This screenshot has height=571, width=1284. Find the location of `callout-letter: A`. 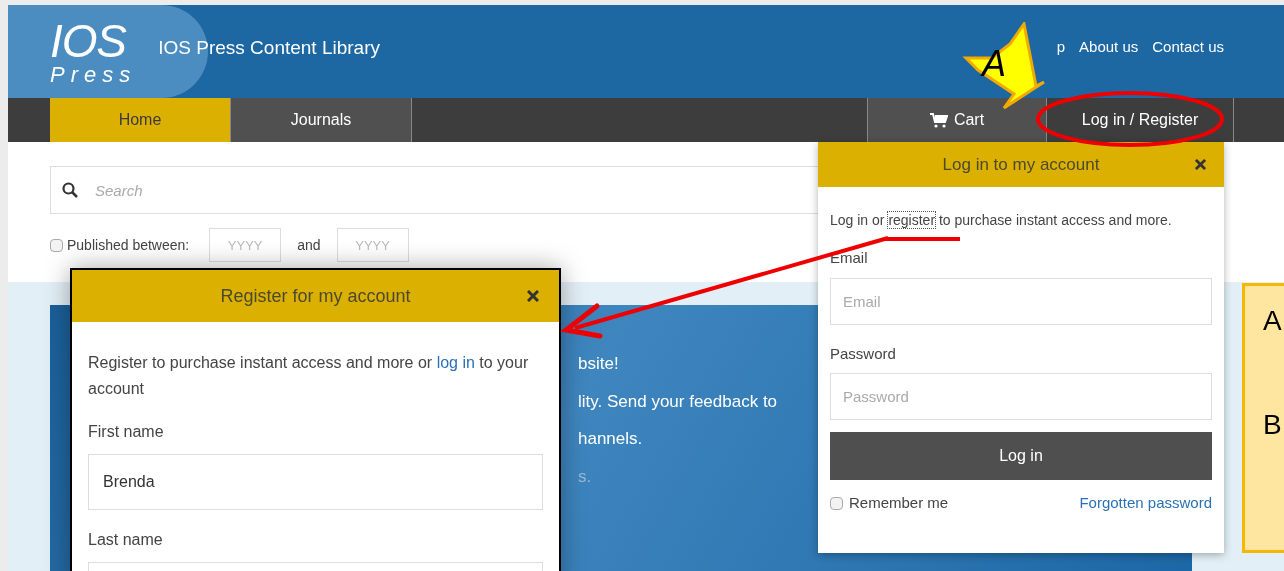

callout-letter: A is located at coordinates (994, 64).